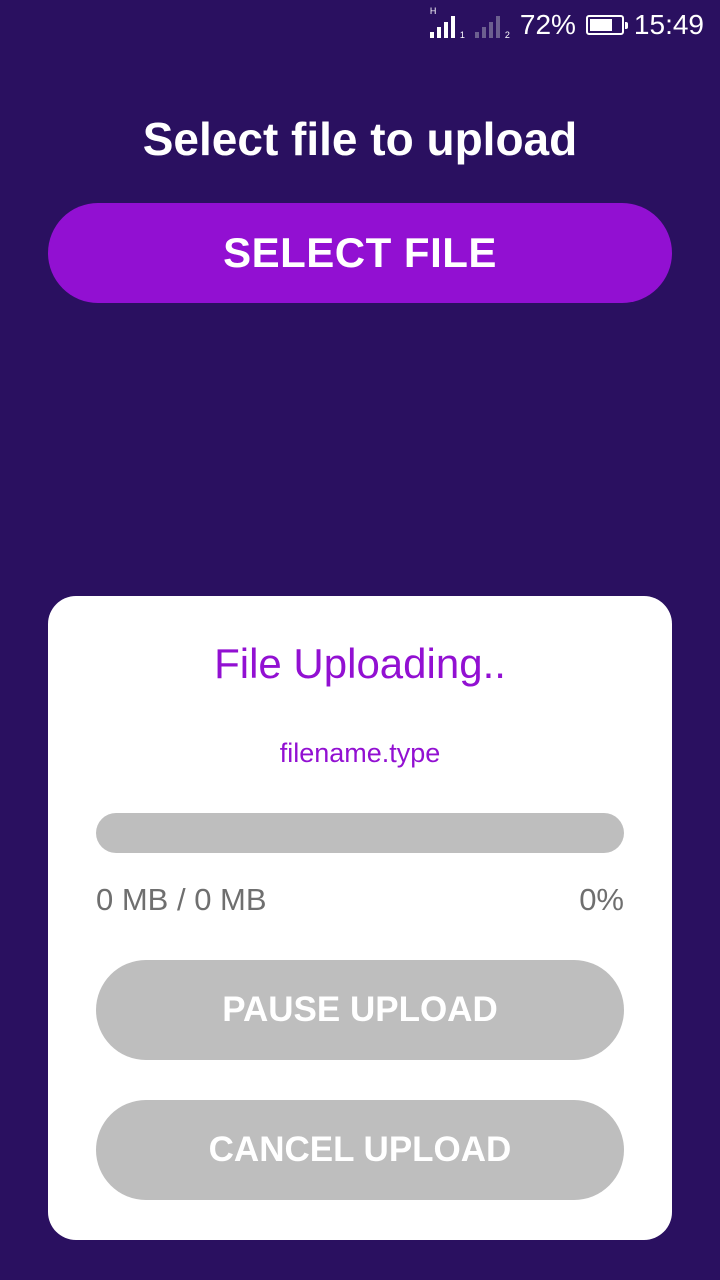 This screenshot has height=1280, width=720. I want to click on battery-fill, so click(600, 25).